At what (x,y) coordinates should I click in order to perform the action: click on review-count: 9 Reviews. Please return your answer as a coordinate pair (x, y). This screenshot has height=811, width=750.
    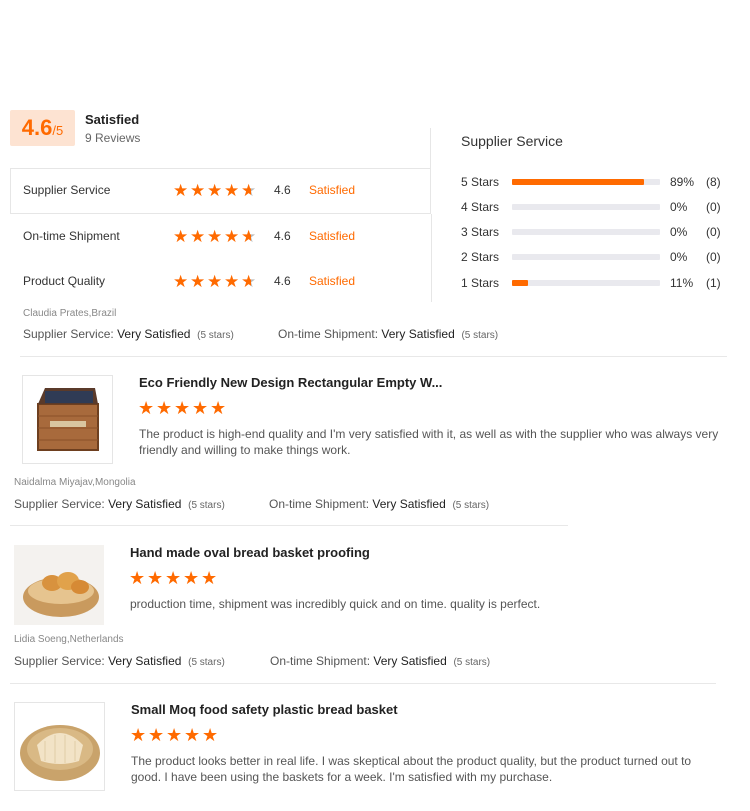
    Looking at the image, I should click on (113, 138).